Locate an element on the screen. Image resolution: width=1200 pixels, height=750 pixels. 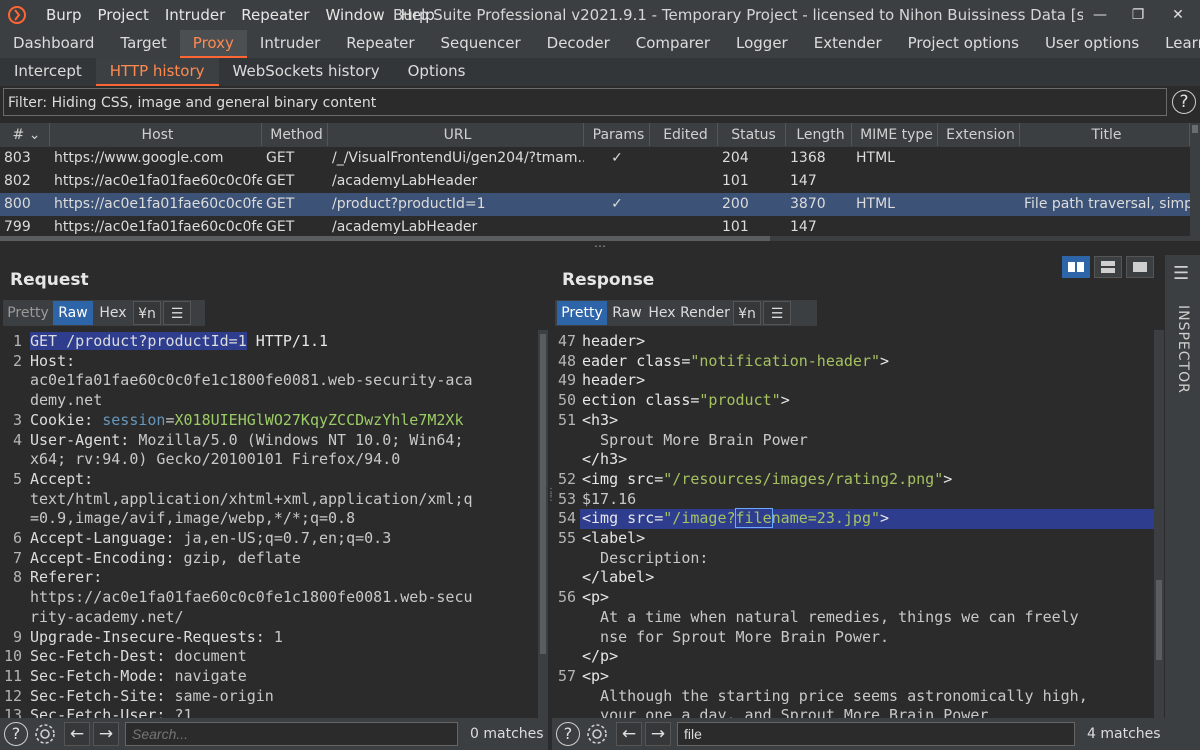
history-vertical-scrollbar is located at coordinates (1195, 182).